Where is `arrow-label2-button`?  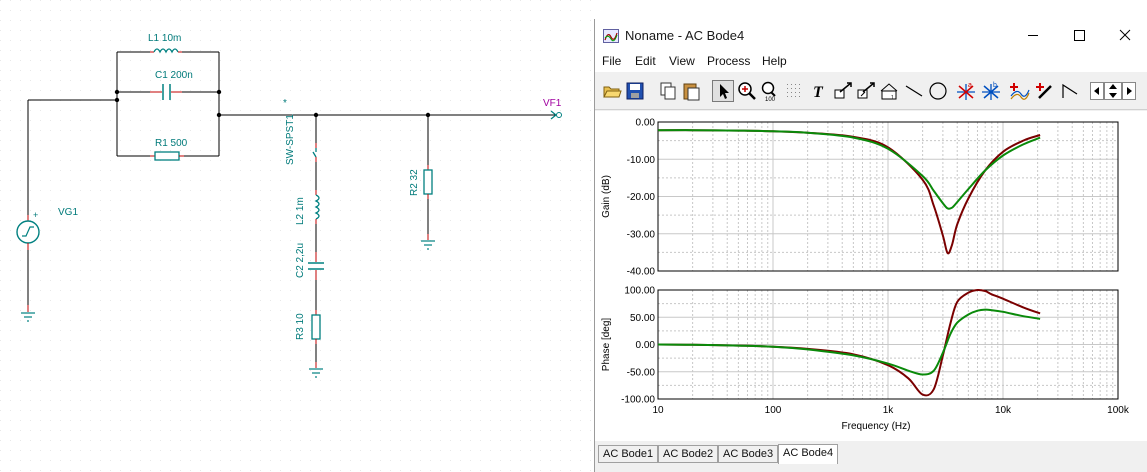 arrow-label2-button is located at coordinates (866, 91).